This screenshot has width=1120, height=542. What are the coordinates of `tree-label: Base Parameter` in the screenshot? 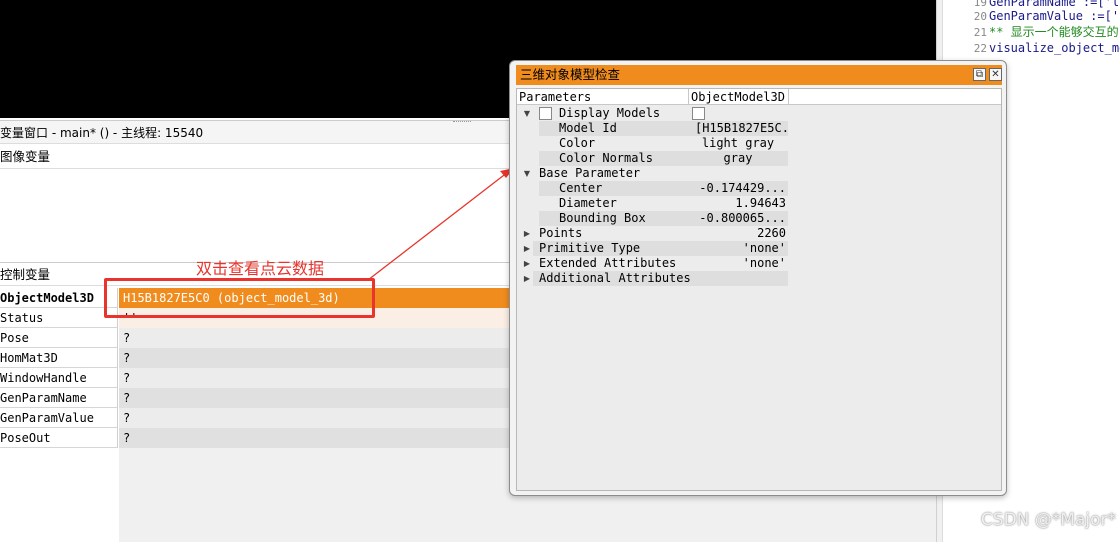 It's located at (590, 173).